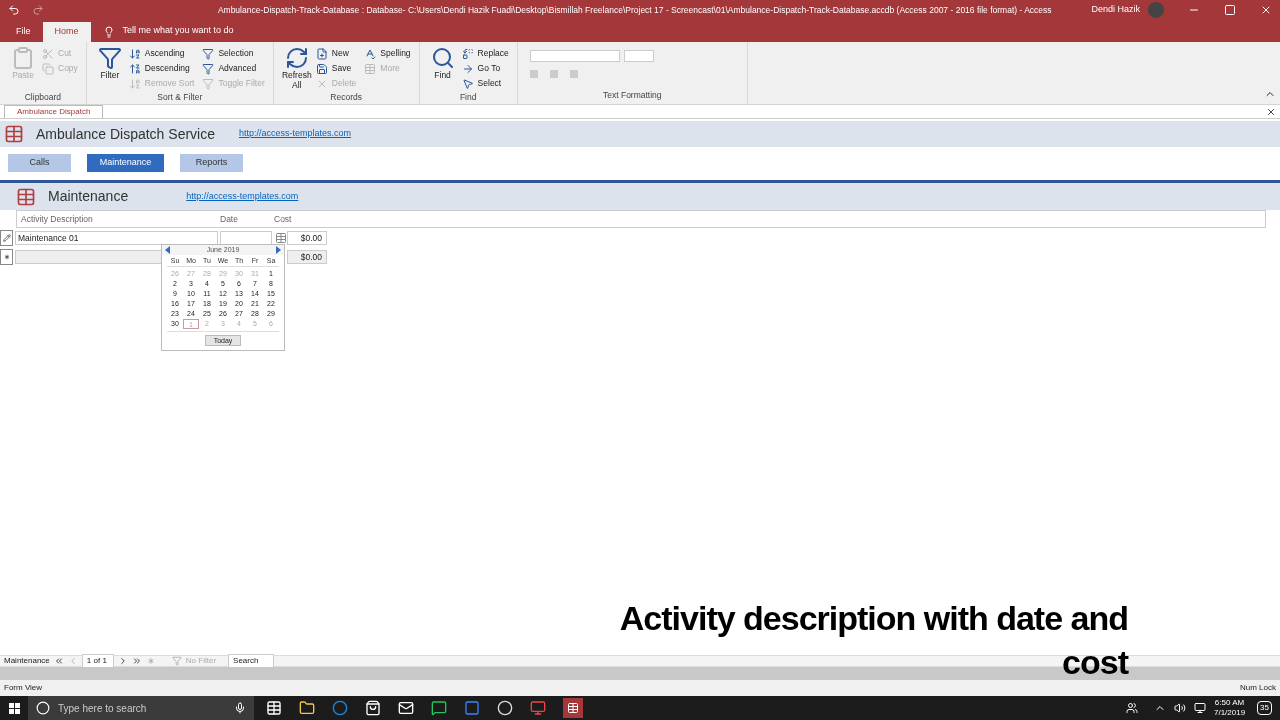 The image size is (1280, 720). What do you see at coordinates (43, 97) in the screenshot?
I see `ribbon-group-label: Clipboard` at bounding box center [43, 97].